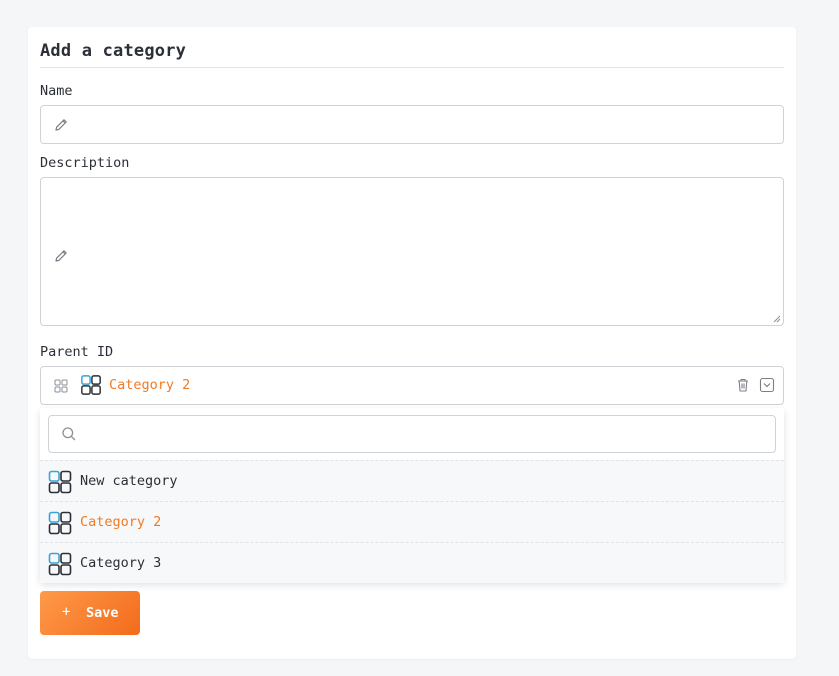  What do you see at coordinates (412, 521) in the screenshot?
I see `dropdown-option-category-2: Category 2` at bounding box center [412, 521].